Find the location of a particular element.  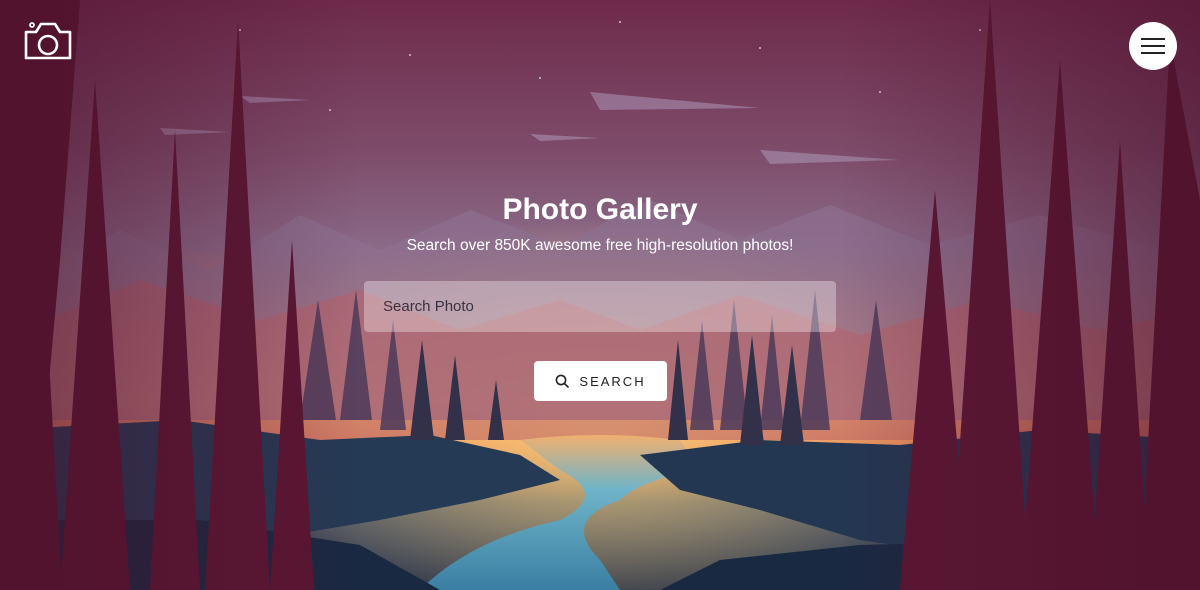

search-icon is located at coordinates (563, 381).